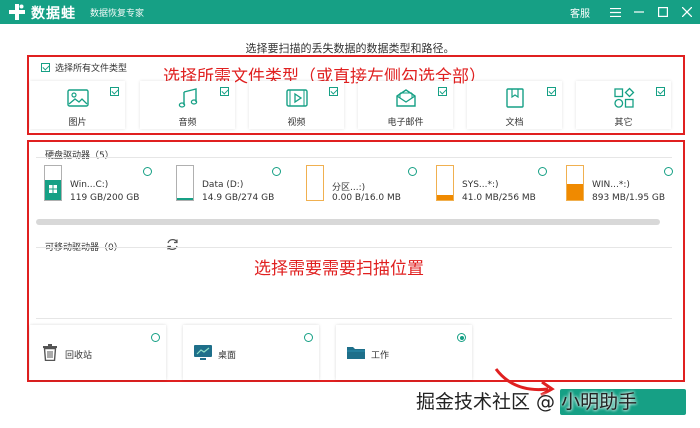  Describe the element at coordinates (53, 189) in the screenshot. I see `windows-logo-icon` at that location.